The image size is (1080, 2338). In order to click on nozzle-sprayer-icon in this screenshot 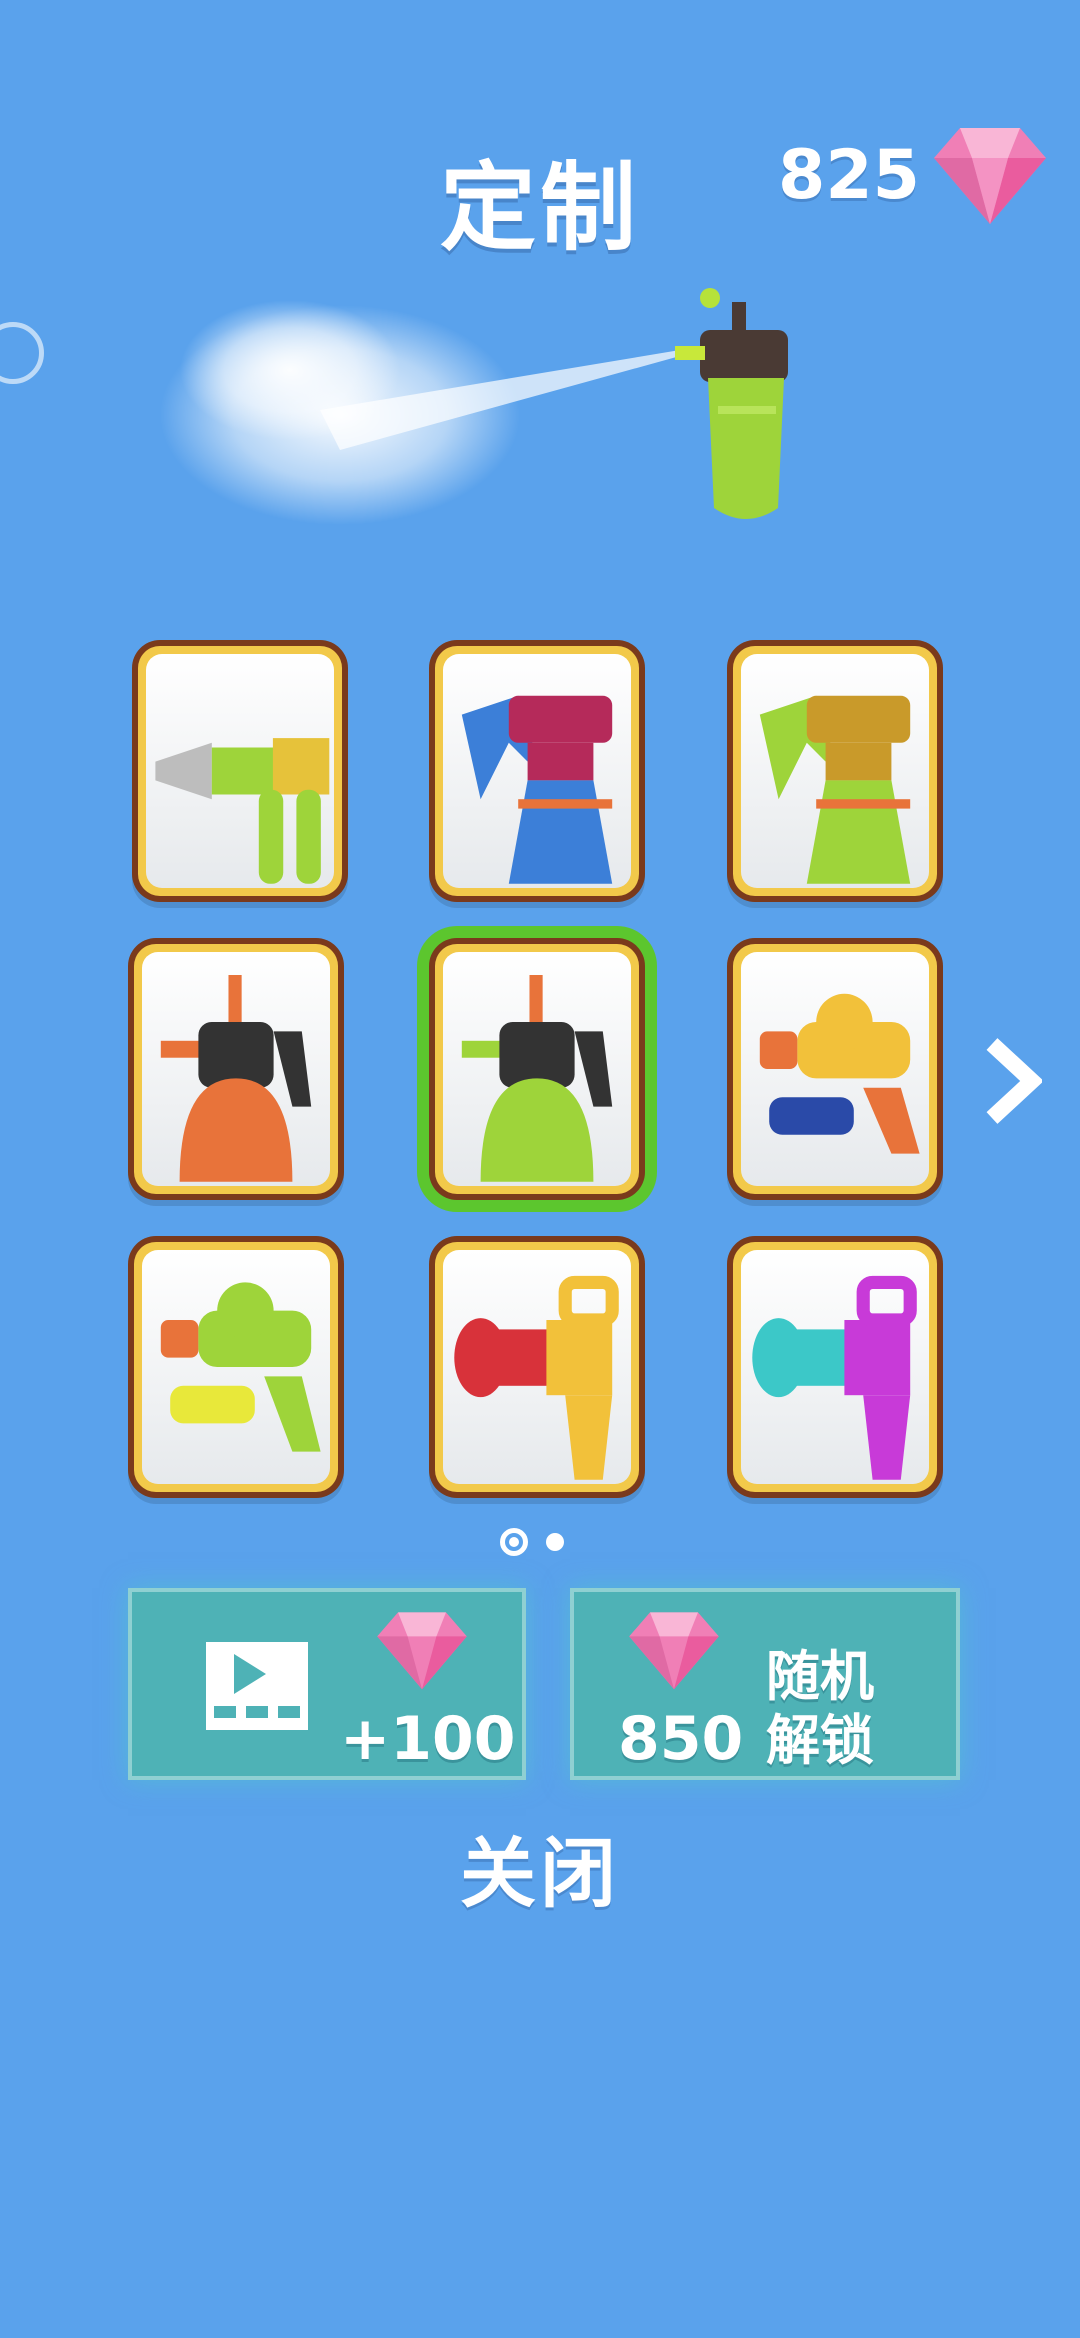, I will do `click(242, 811)`.